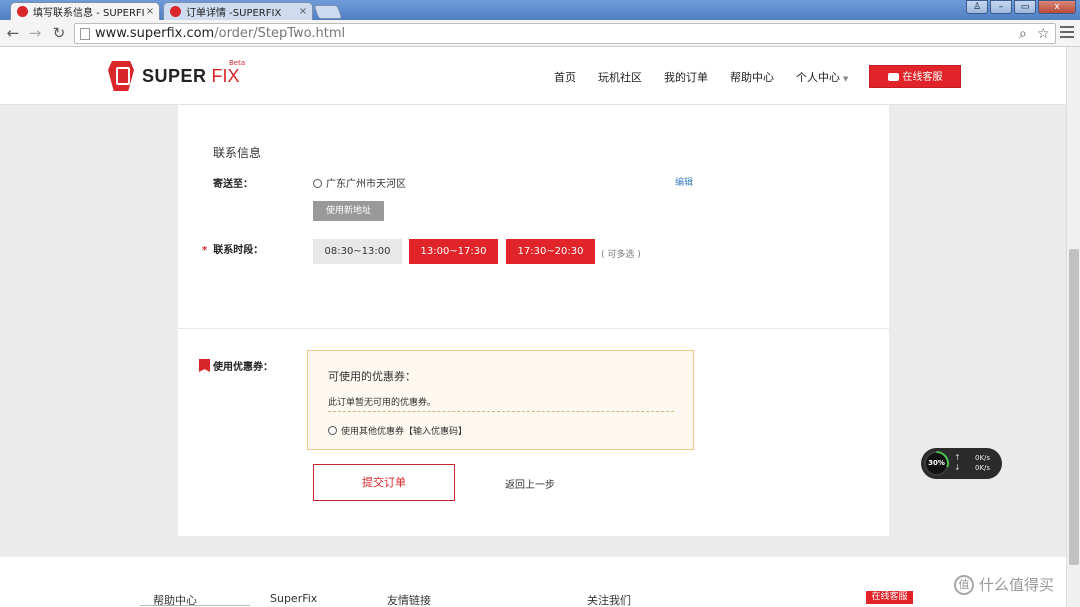 This screenshot has width=1080, height=607. Describe the element at coordinates (983, 468) in the screenshot. I see `download-speed: 0K/s` at that location.